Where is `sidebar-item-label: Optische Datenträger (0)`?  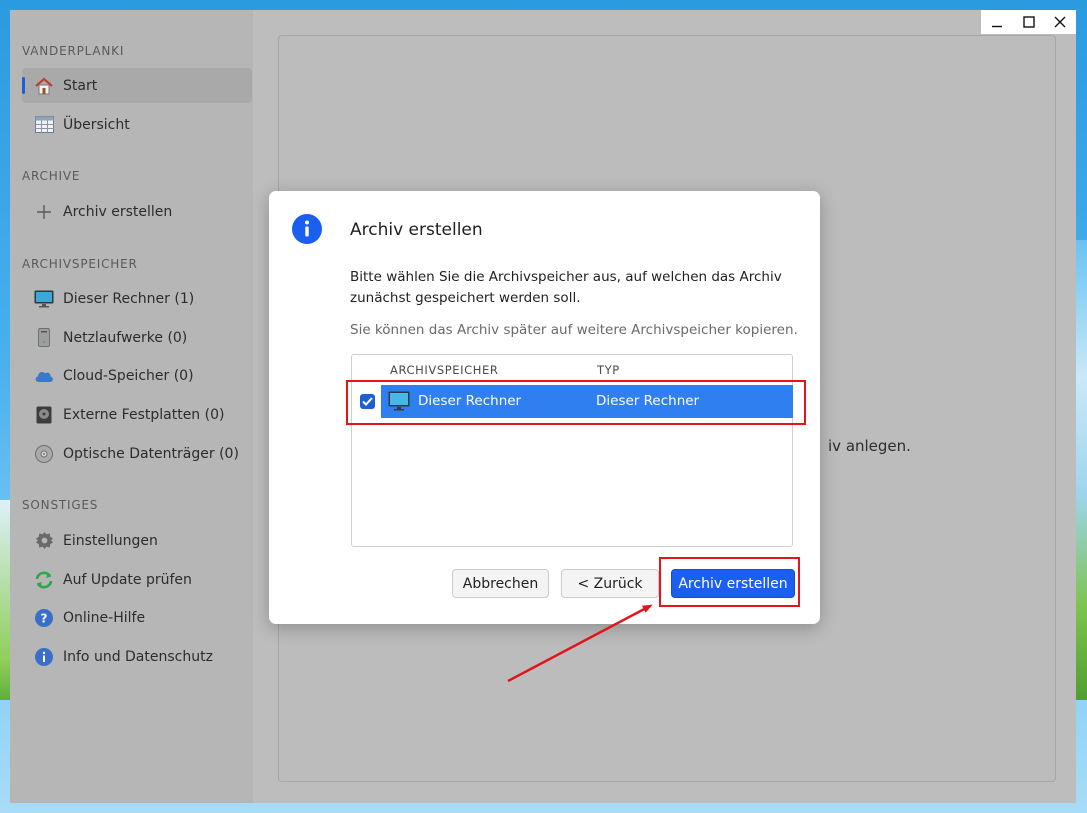
sidebar-item-label: Optische Datenträger (0) is located at coordinates (151, 453).